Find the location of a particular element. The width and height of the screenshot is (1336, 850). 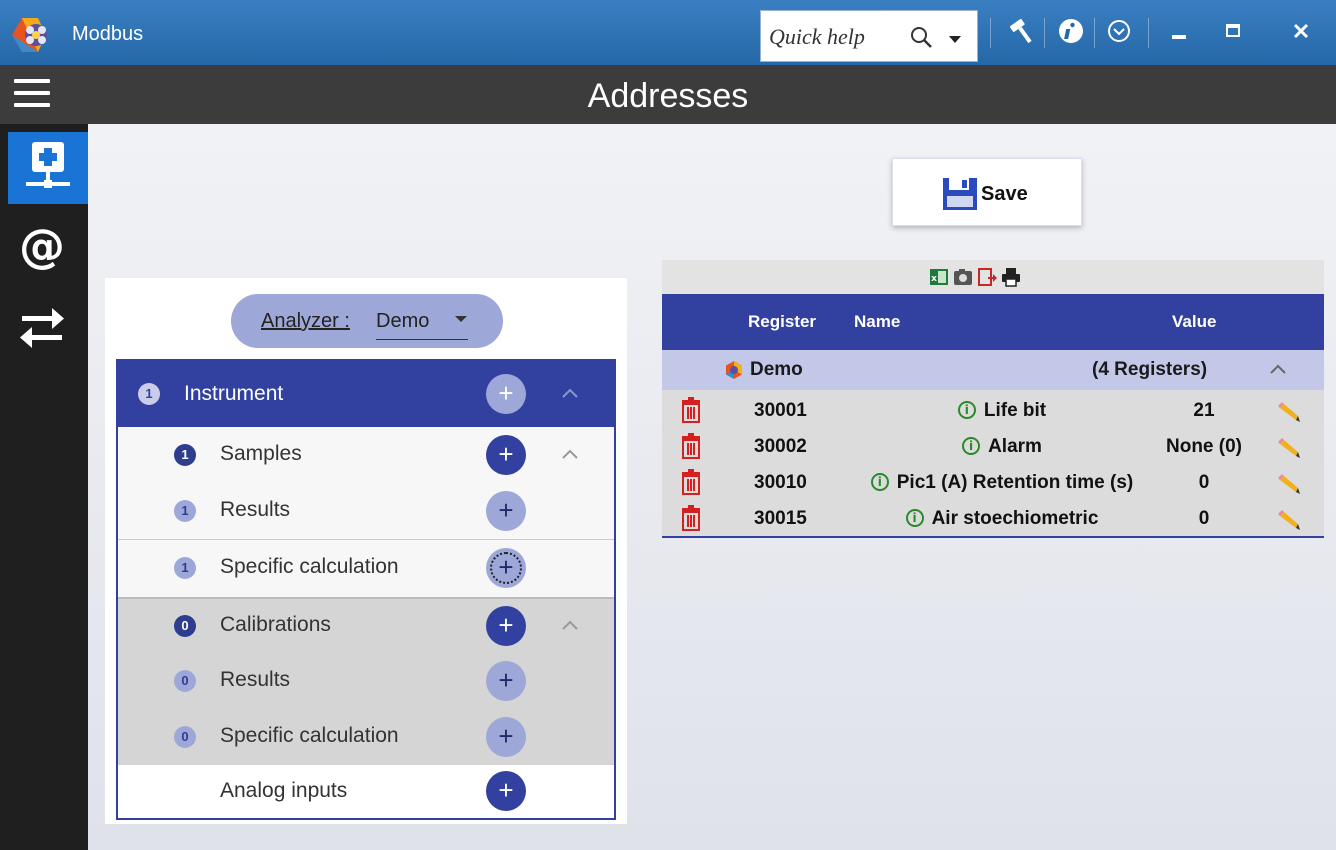

name-cell: i Alarm is located at coordinates (1002, 447).